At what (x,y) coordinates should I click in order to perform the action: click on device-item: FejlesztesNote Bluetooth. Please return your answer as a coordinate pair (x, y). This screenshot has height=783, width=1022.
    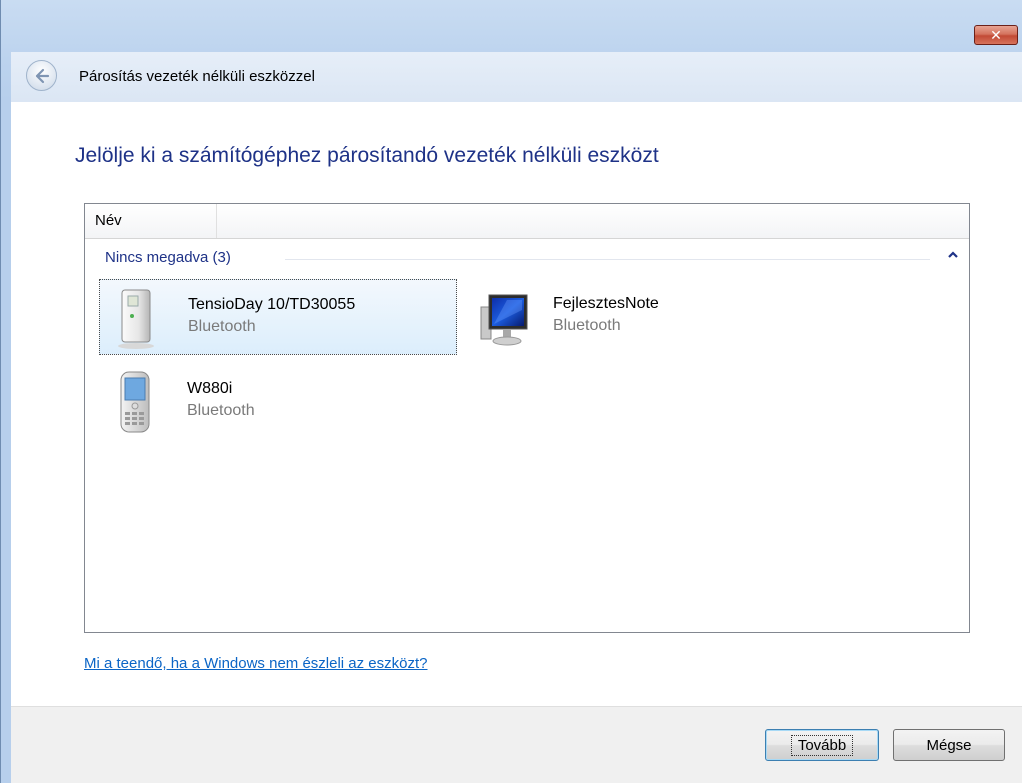
    Looking at the image, I should click on (646, 317).